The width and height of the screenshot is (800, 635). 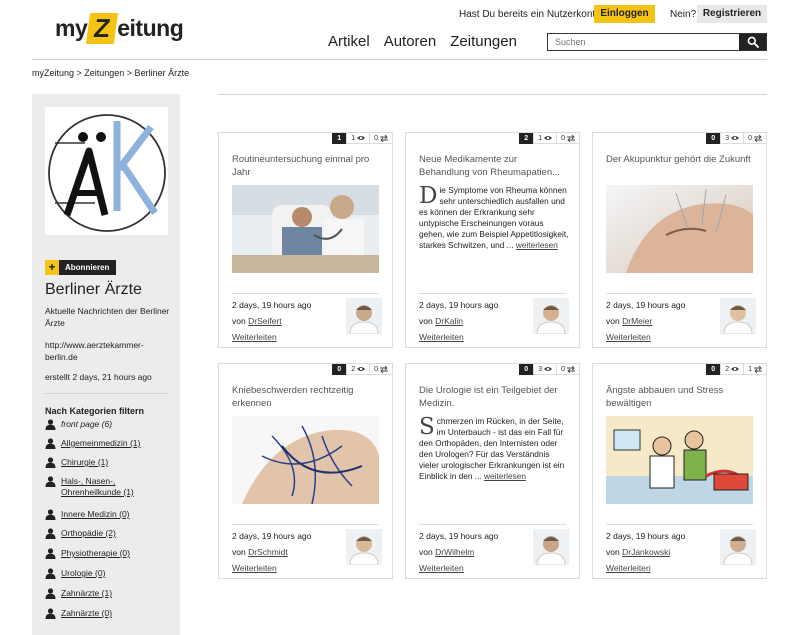 I want to click on category-label: Orthopädie (2), so click(x=88, y=533).